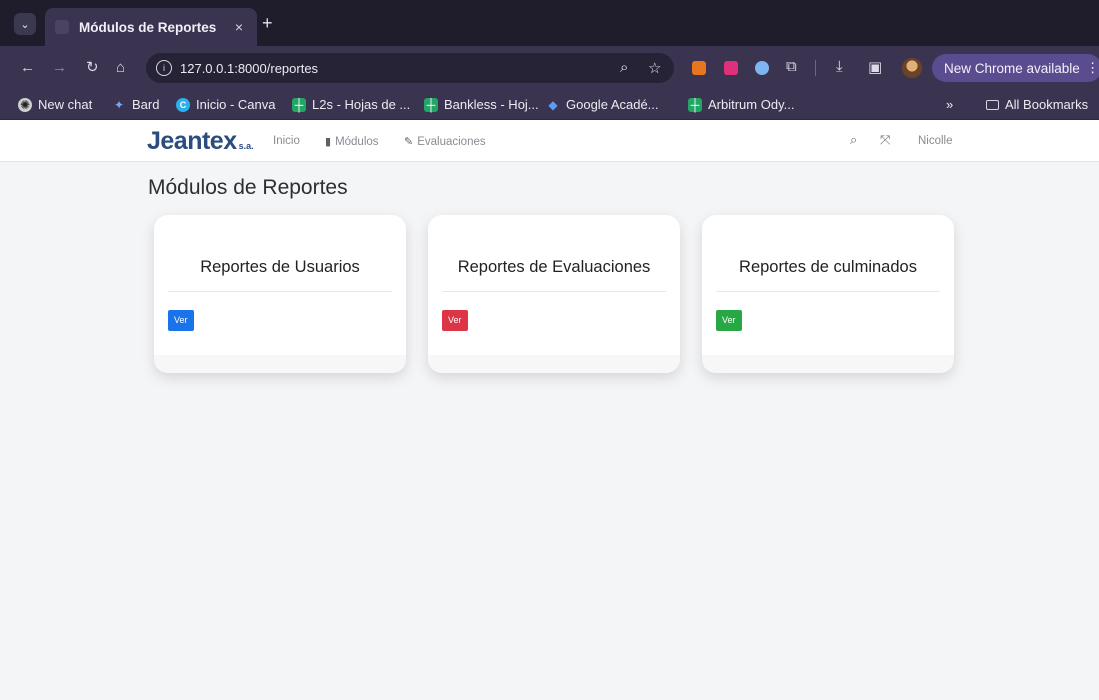  Describe the element at coordinates (249, 68) in the screenshot. I see `url-text: 127.0.0.1:8000/reportes` at that location.